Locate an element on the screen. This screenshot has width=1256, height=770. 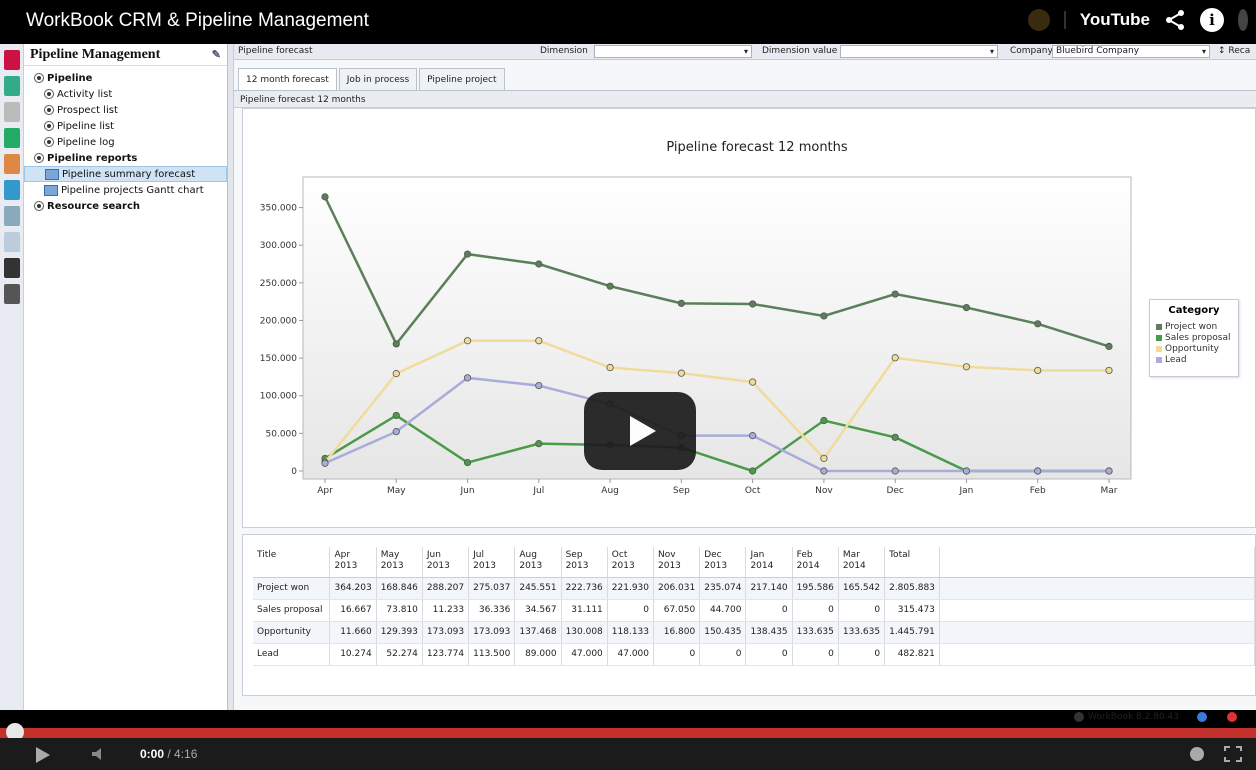
tab: 12 month forecast is located at coordinates (287, 79).